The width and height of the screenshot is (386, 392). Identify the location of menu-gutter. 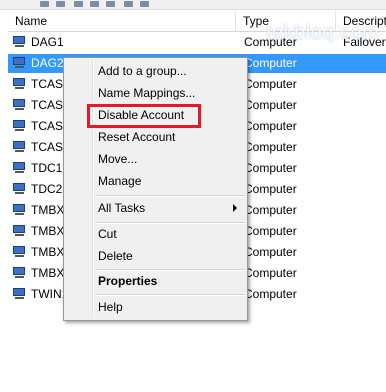
(93, 189).